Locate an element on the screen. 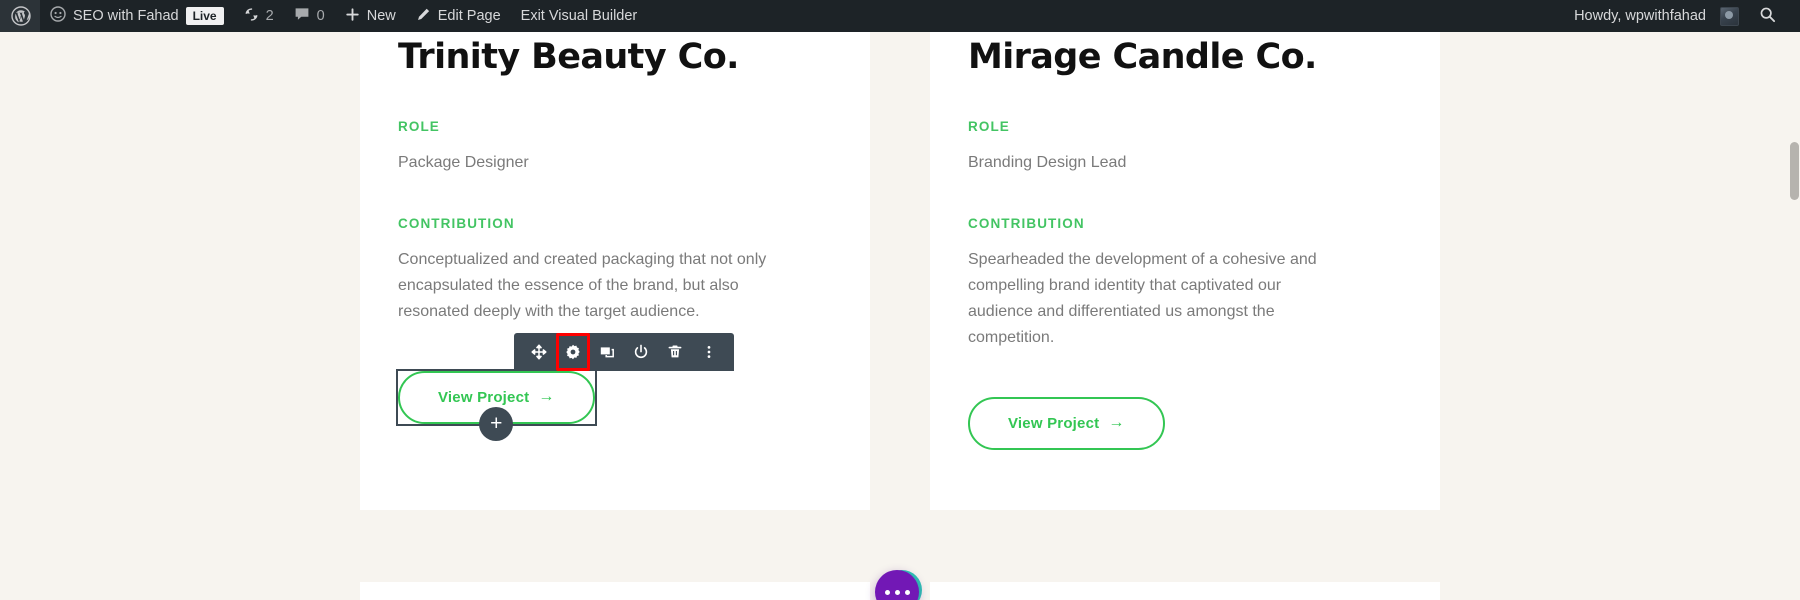 This screenshot has height=600, width=1800. howdy-label: Howdy, wpwithfahad is located at coordinates (1640, 16).